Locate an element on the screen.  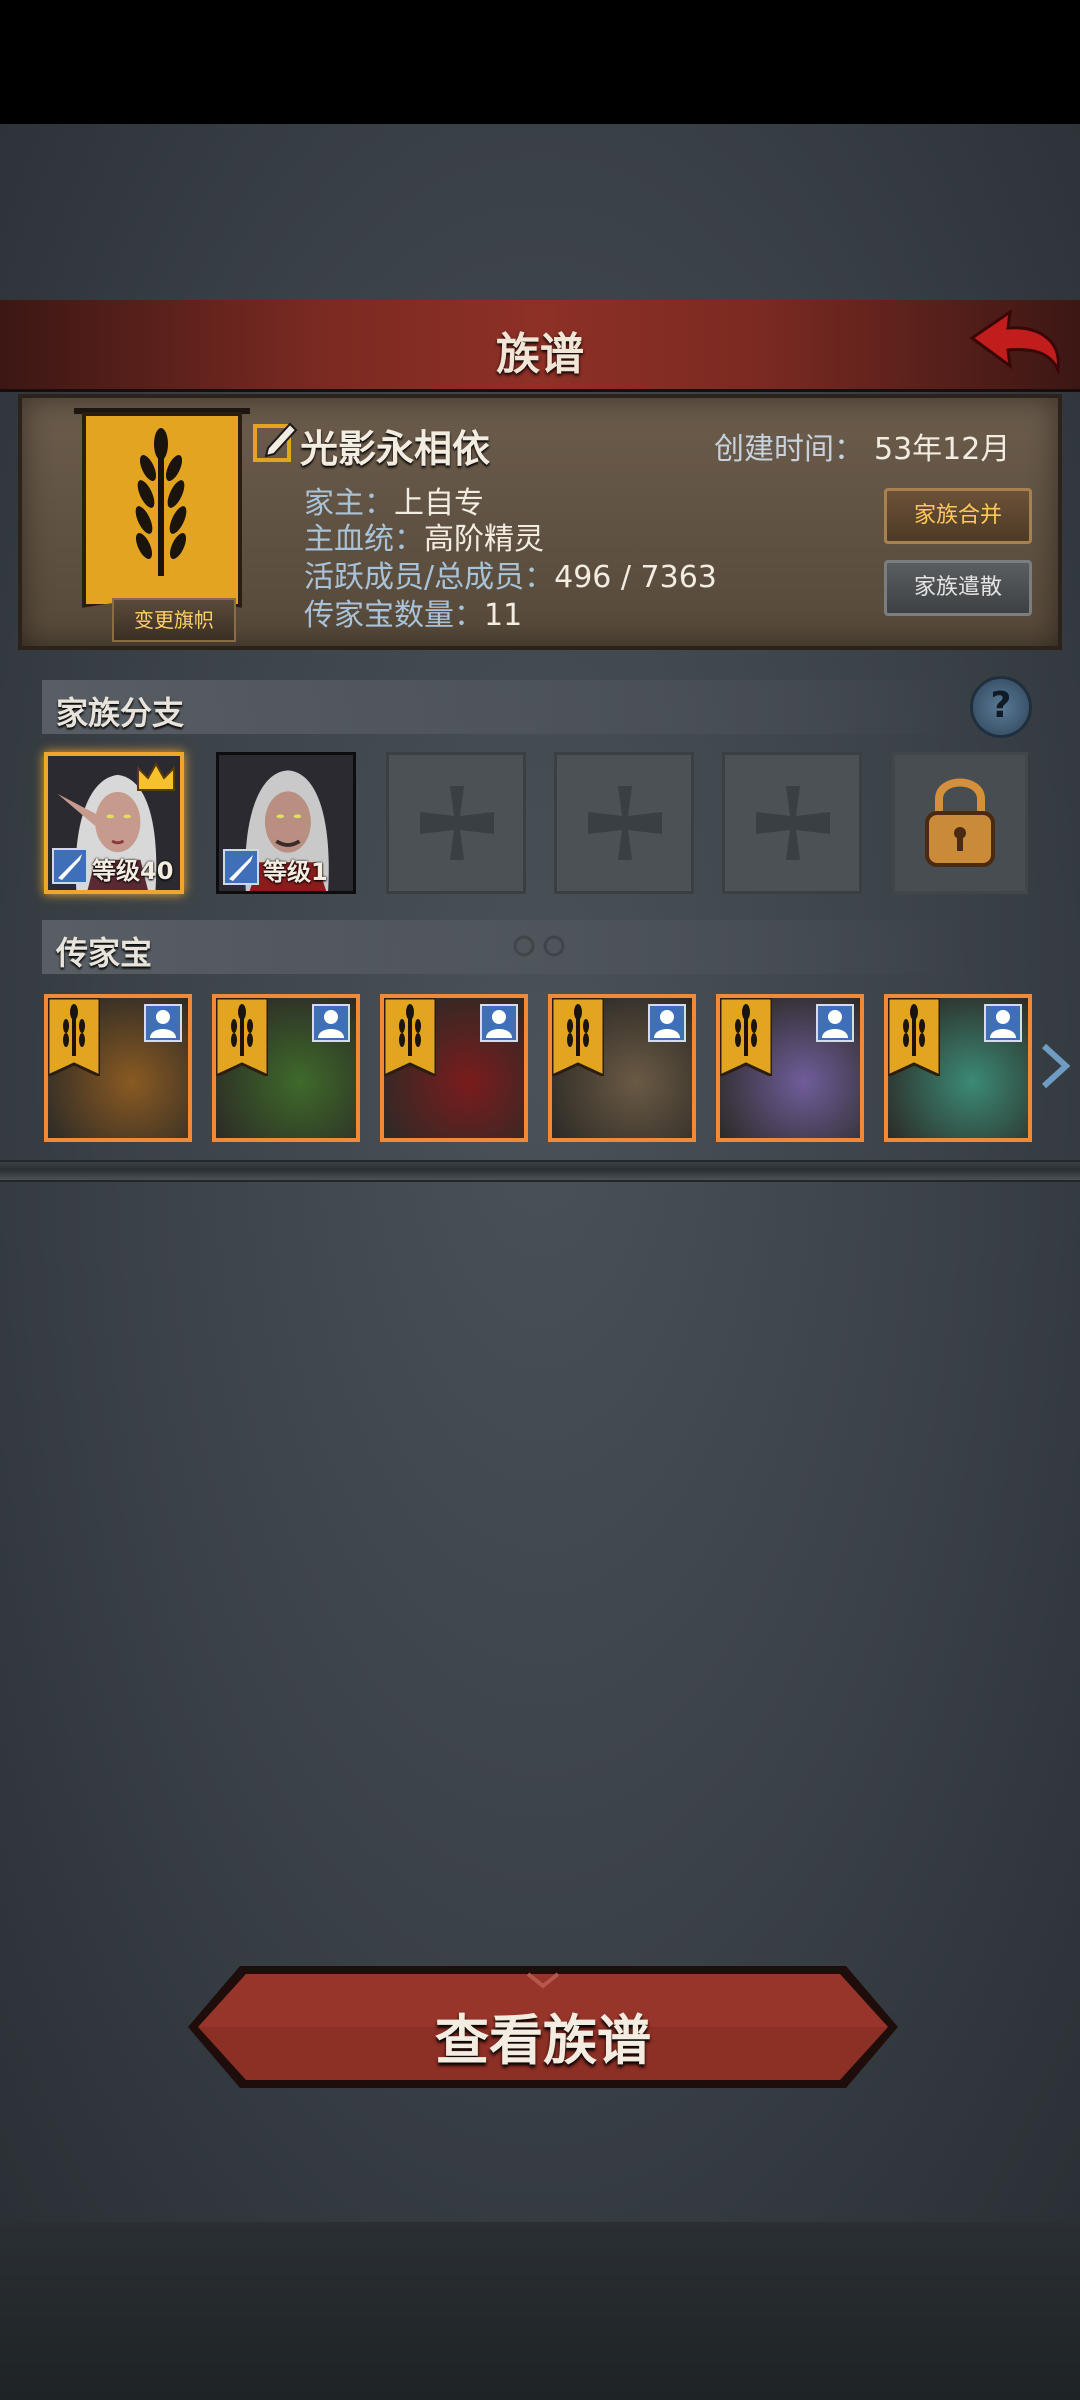
info-value: 11 is located at coordinates (503, 615).